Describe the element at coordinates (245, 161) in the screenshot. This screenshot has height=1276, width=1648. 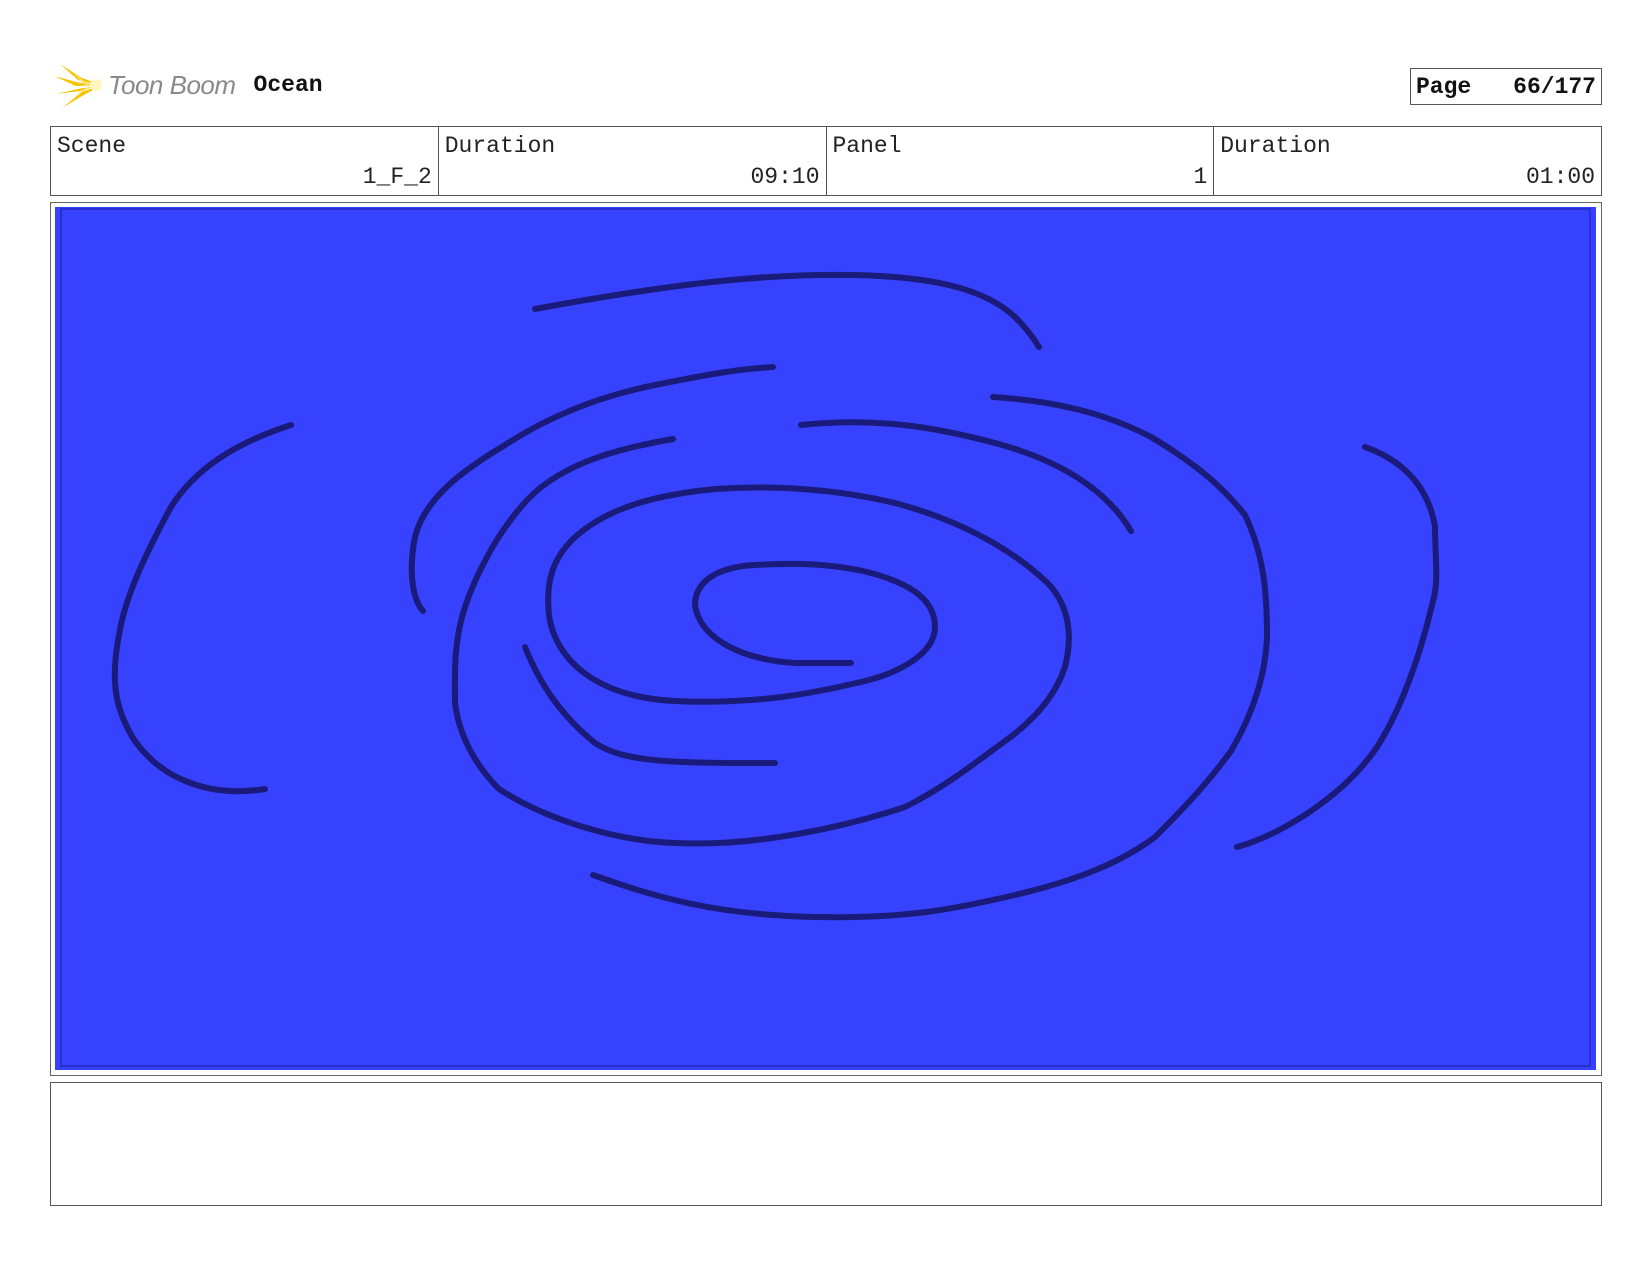
I see `scene-cell: Scene 1_F_2` at that location.